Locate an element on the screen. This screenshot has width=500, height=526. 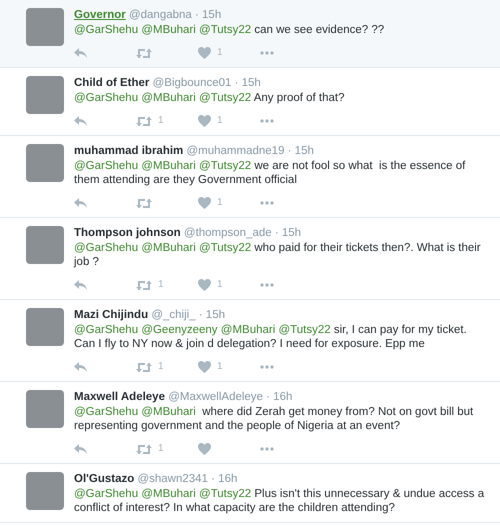
user-name: Child of Ether is located at coordinates (112, 83).